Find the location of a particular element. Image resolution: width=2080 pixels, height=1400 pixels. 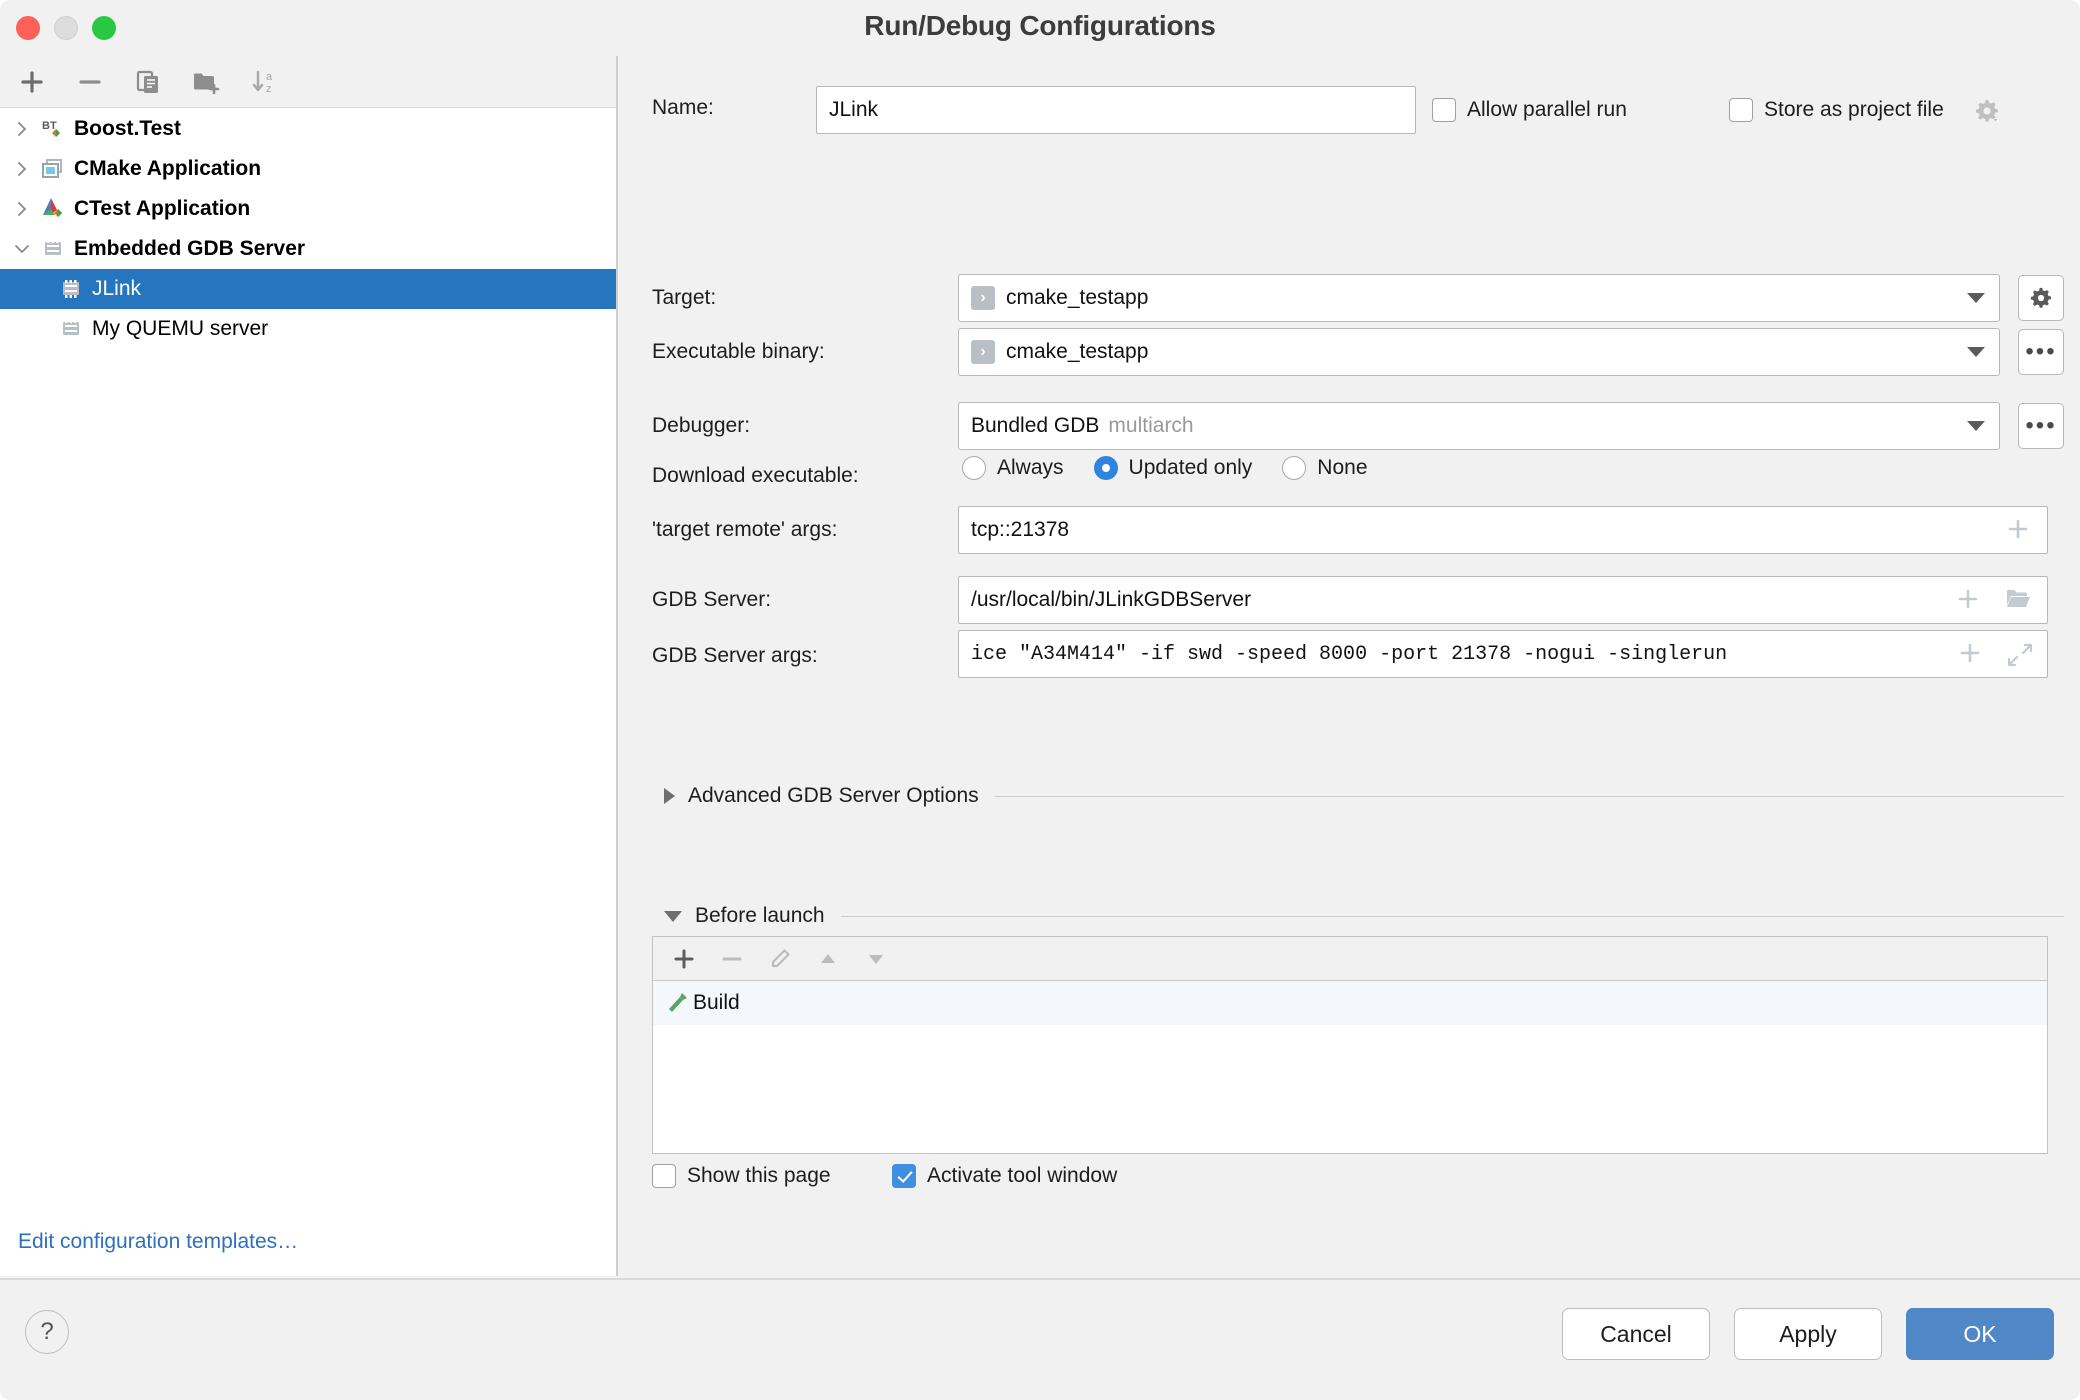

remove-configuration-button is located at coordinates (90, 82).